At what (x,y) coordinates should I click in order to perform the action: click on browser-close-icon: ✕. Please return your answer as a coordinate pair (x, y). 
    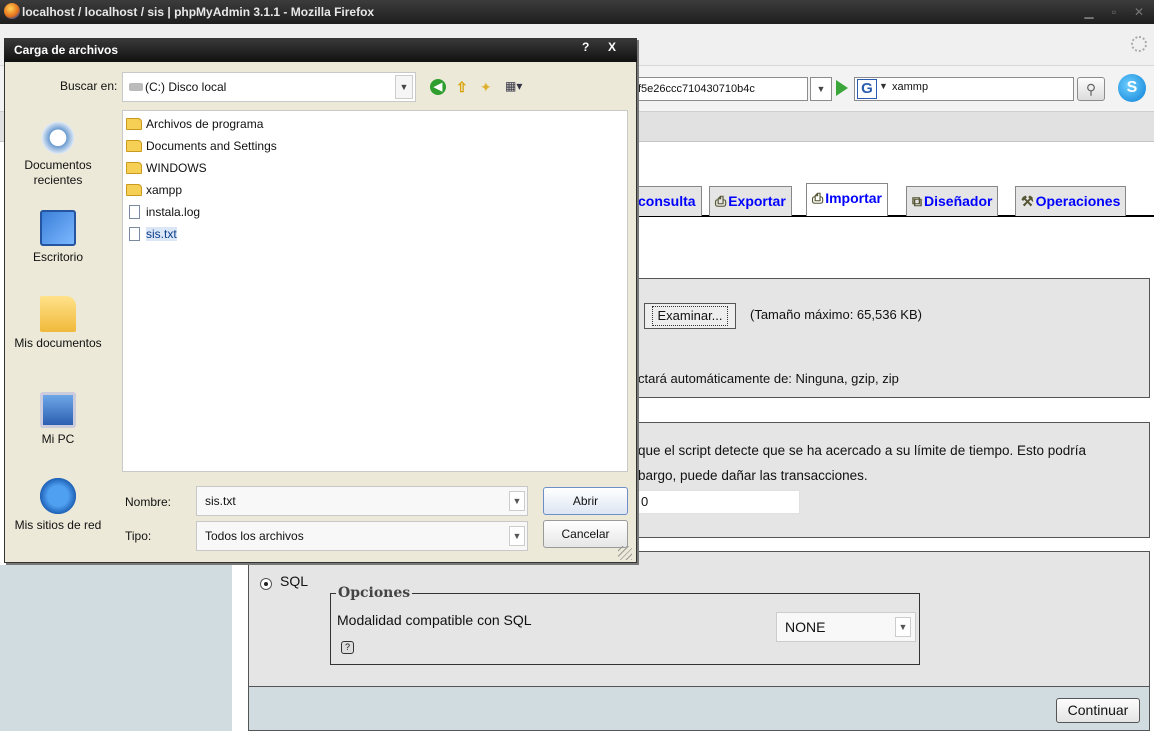
    Looking at the image, I should click on (1139, 12).